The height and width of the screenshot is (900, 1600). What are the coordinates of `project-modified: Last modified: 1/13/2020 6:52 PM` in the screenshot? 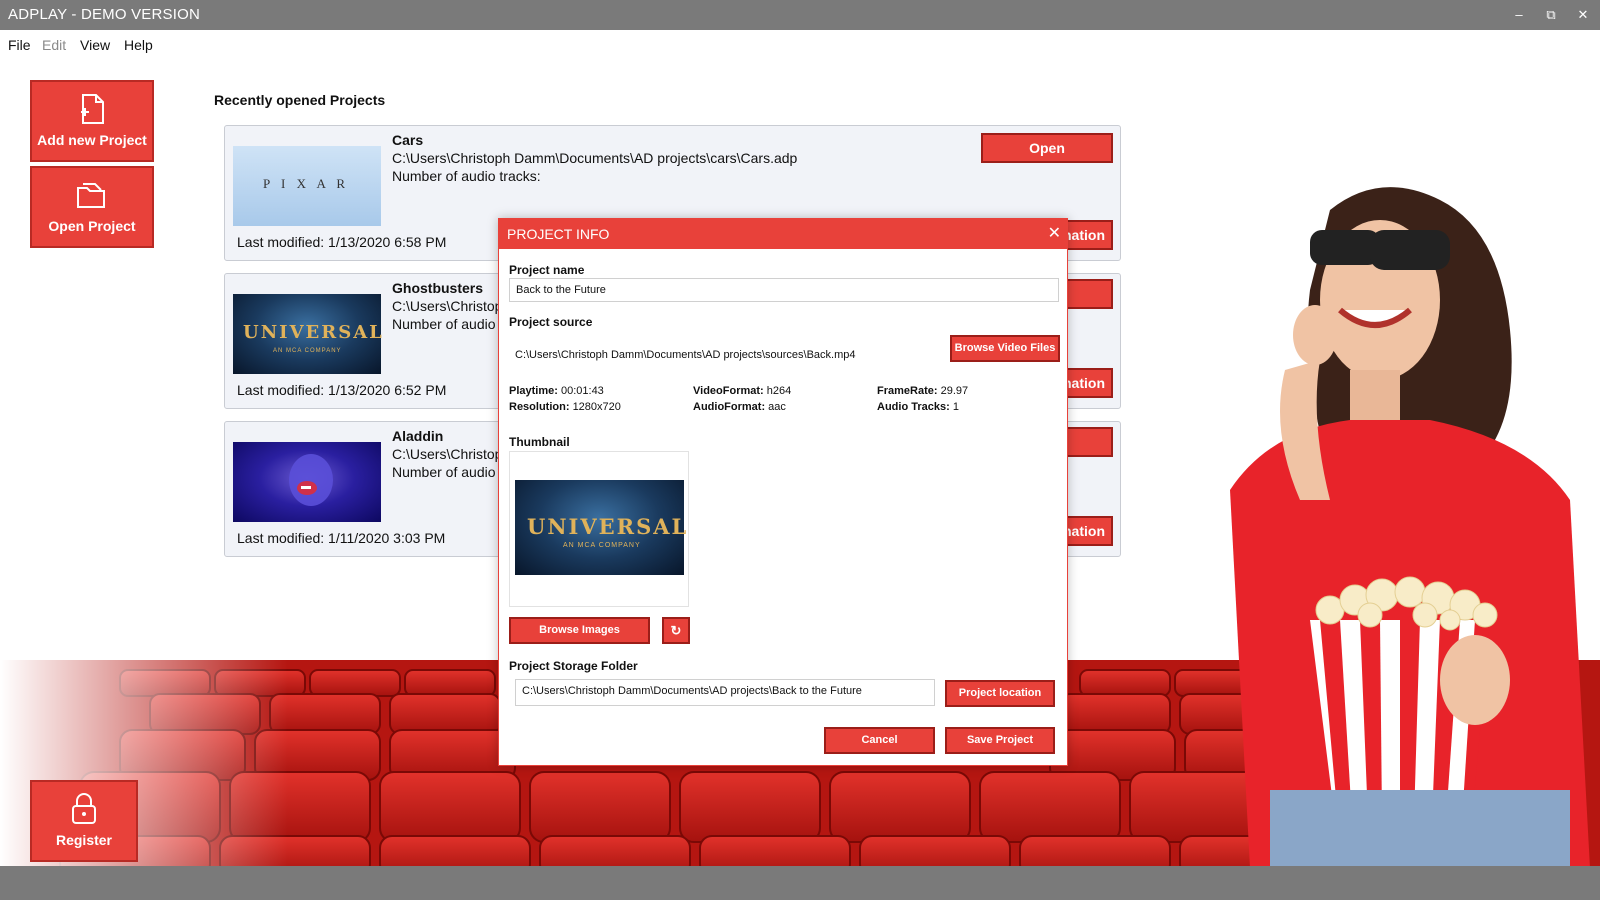 It's located at (342, 390).